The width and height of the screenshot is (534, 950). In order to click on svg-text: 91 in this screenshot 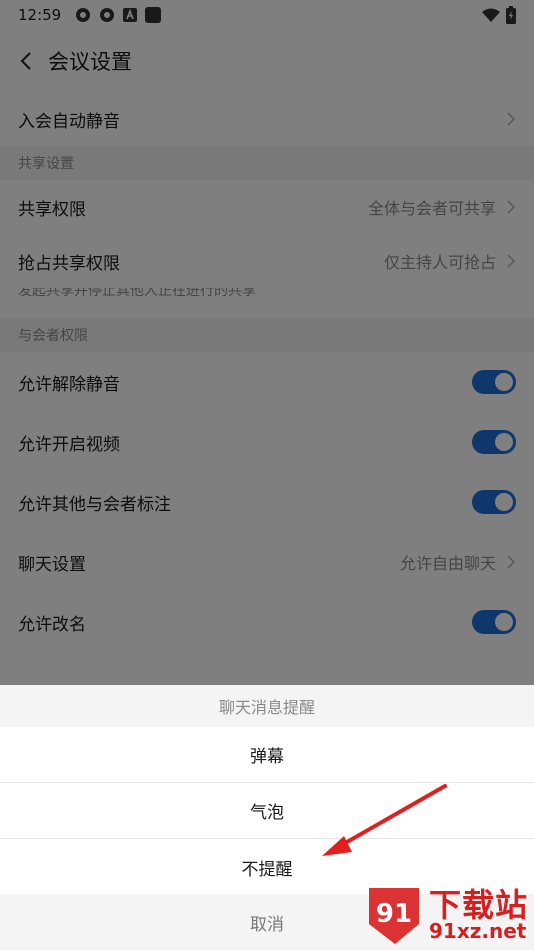, I will do `click(394, 914)`.